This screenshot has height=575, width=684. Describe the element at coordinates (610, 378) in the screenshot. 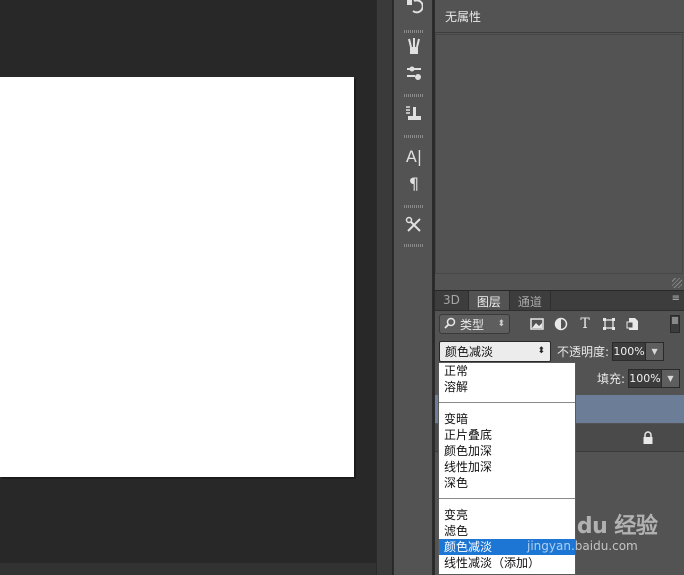

I see `fill-label: 填充:` at that location.